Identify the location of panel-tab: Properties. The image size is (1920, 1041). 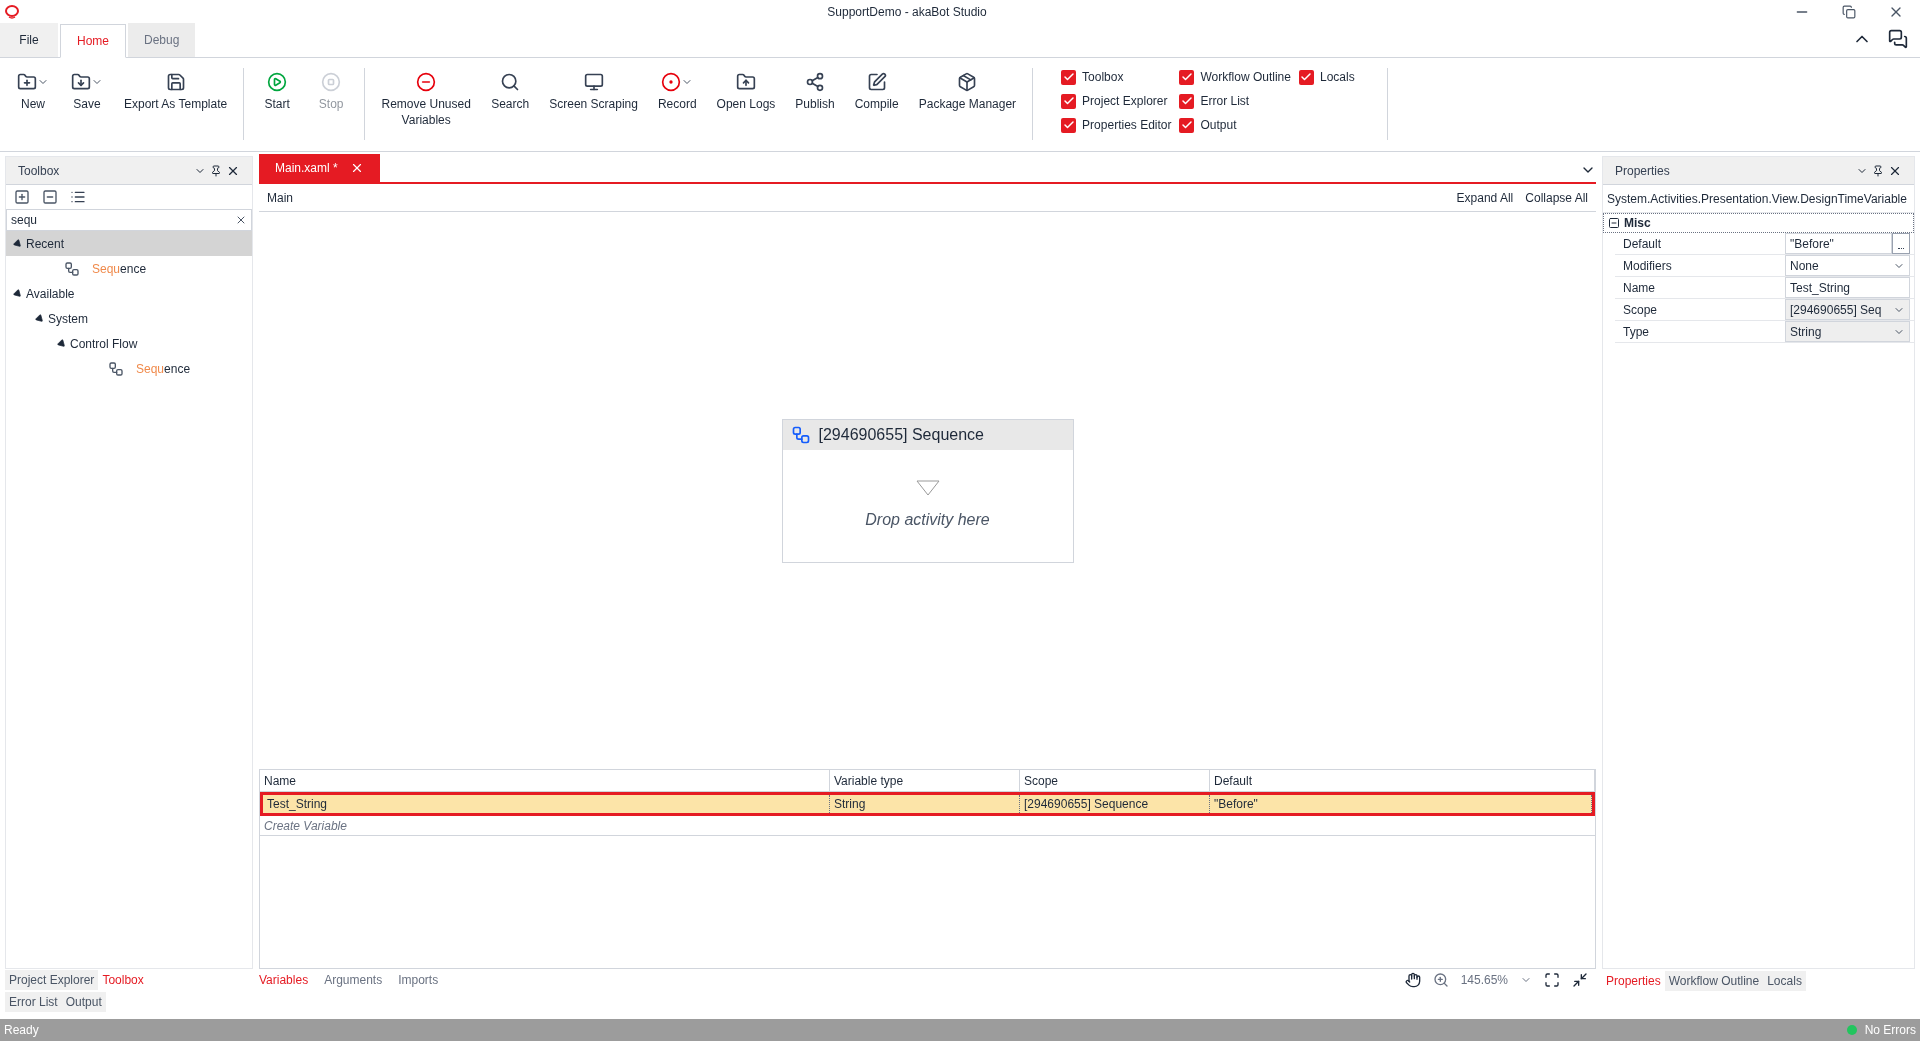
(1633, 981).